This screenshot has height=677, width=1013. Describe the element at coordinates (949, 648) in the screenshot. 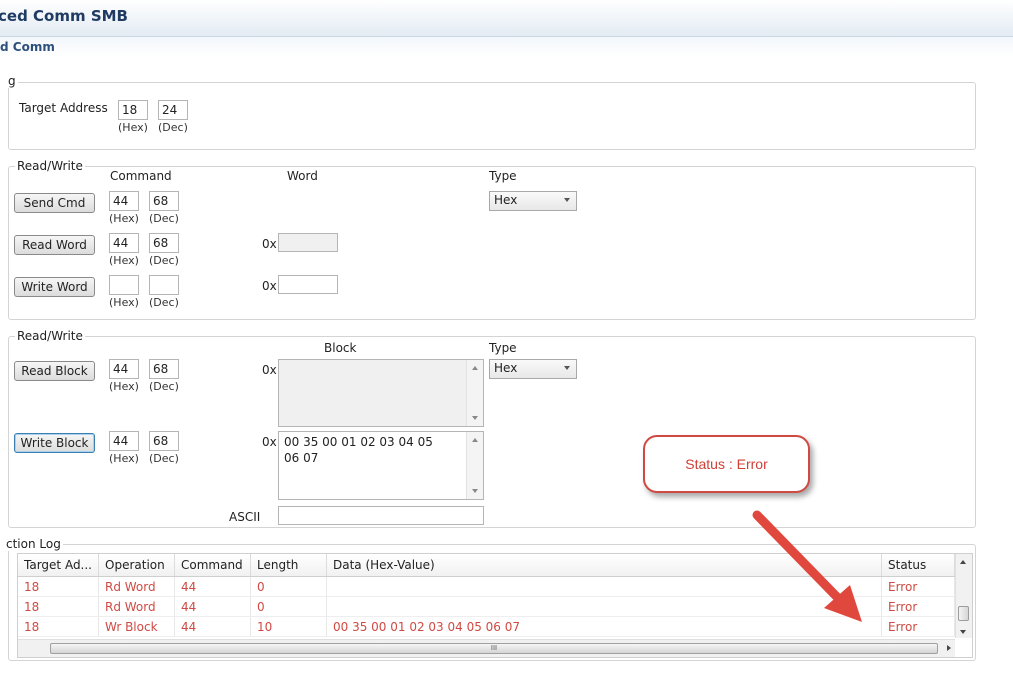

I see `scroll-right-icon` at that location.